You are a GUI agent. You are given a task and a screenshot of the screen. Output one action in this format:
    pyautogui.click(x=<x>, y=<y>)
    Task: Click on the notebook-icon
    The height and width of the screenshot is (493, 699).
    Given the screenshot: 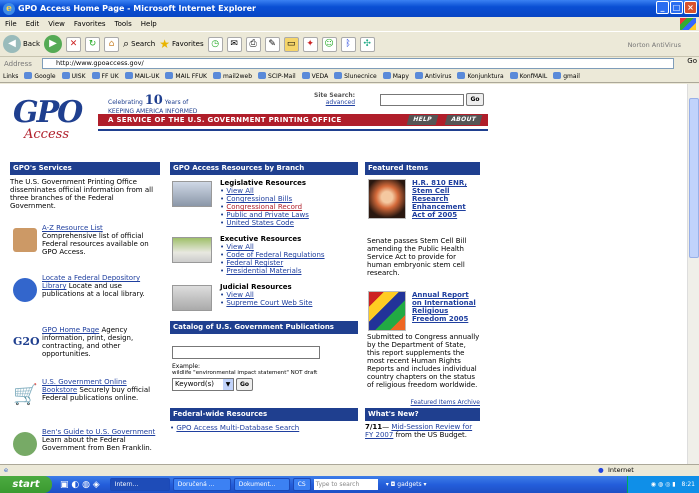 What is the action you would take?
    pyautogui.click(x=25, y=240)
    